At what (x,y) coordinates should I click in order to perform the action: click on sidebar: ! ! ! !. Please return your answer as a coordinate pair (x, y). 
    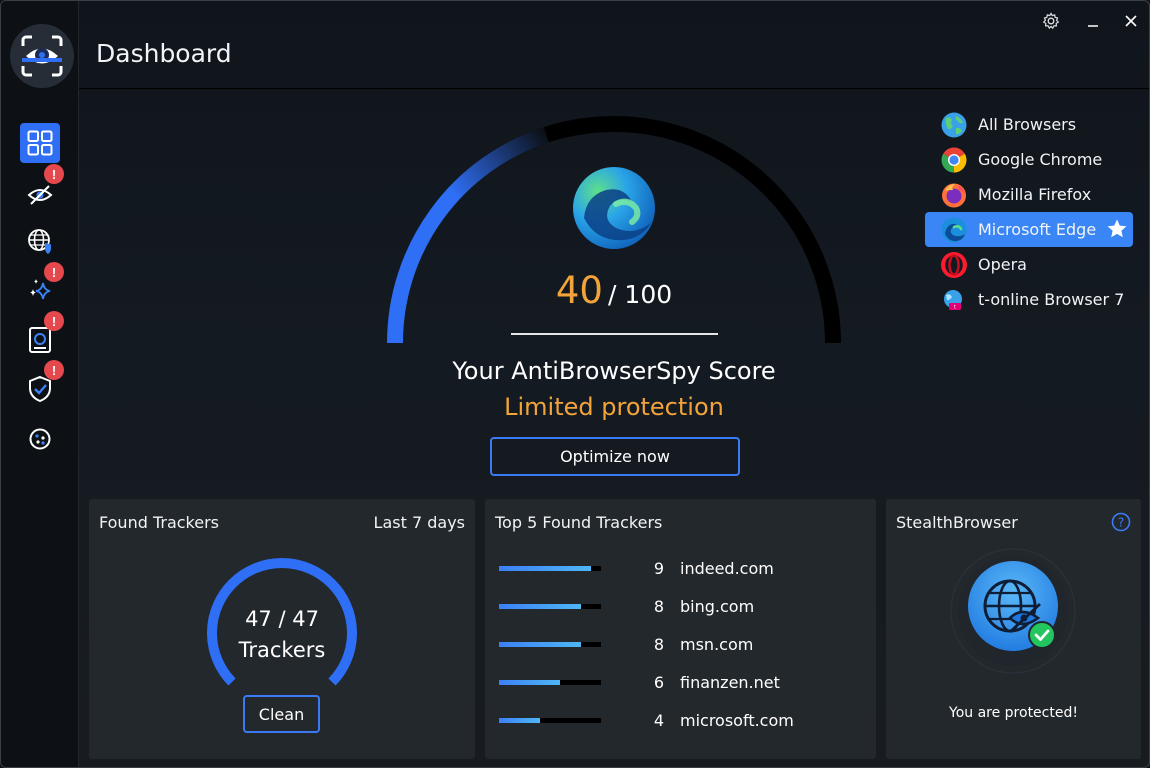
    Looking at the image, I should click on (40, 384).